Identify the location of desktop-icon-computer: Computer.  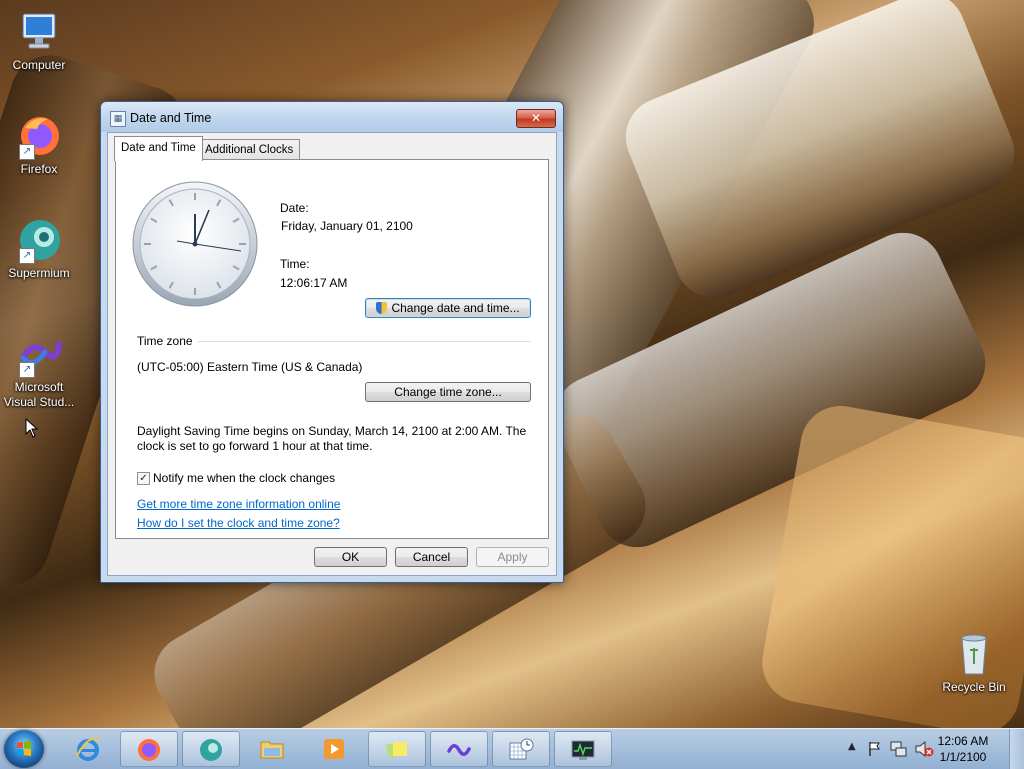
(39, 40).